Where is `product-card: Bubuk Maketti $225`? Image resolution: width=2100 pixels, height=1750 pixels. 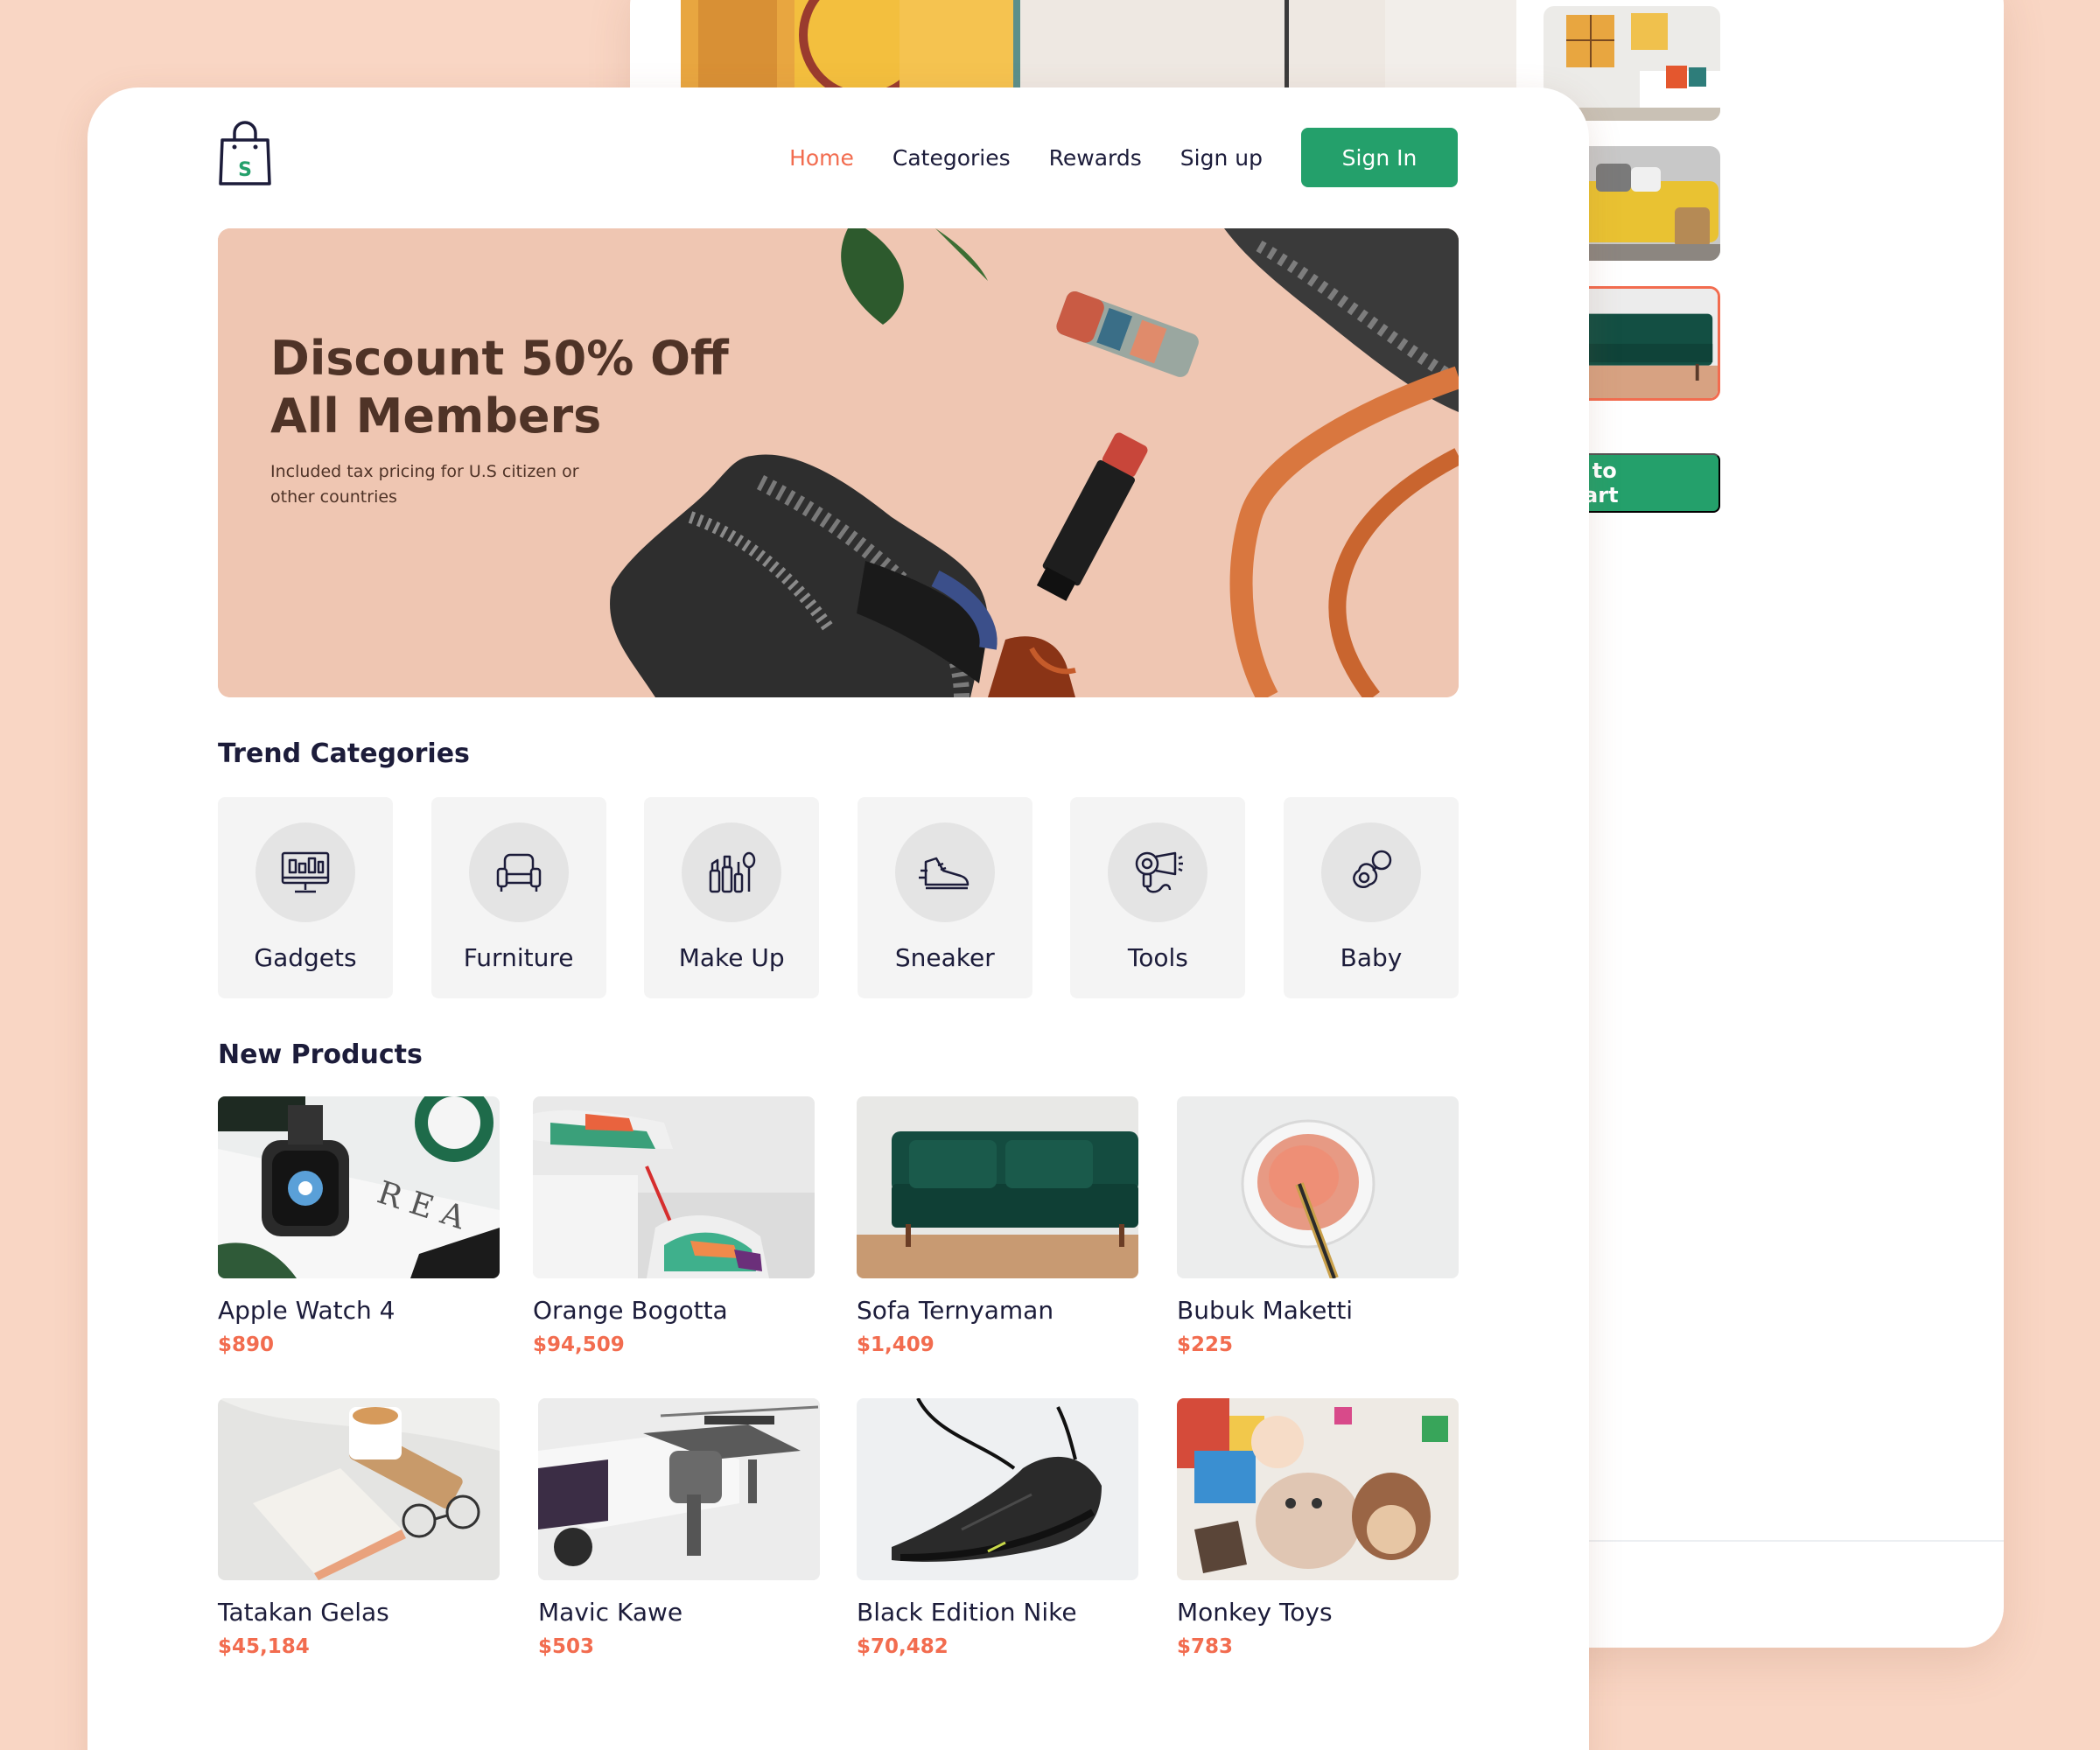 product-card: Bubuk Maketti $225 is located at coordinates (1318, 1226).